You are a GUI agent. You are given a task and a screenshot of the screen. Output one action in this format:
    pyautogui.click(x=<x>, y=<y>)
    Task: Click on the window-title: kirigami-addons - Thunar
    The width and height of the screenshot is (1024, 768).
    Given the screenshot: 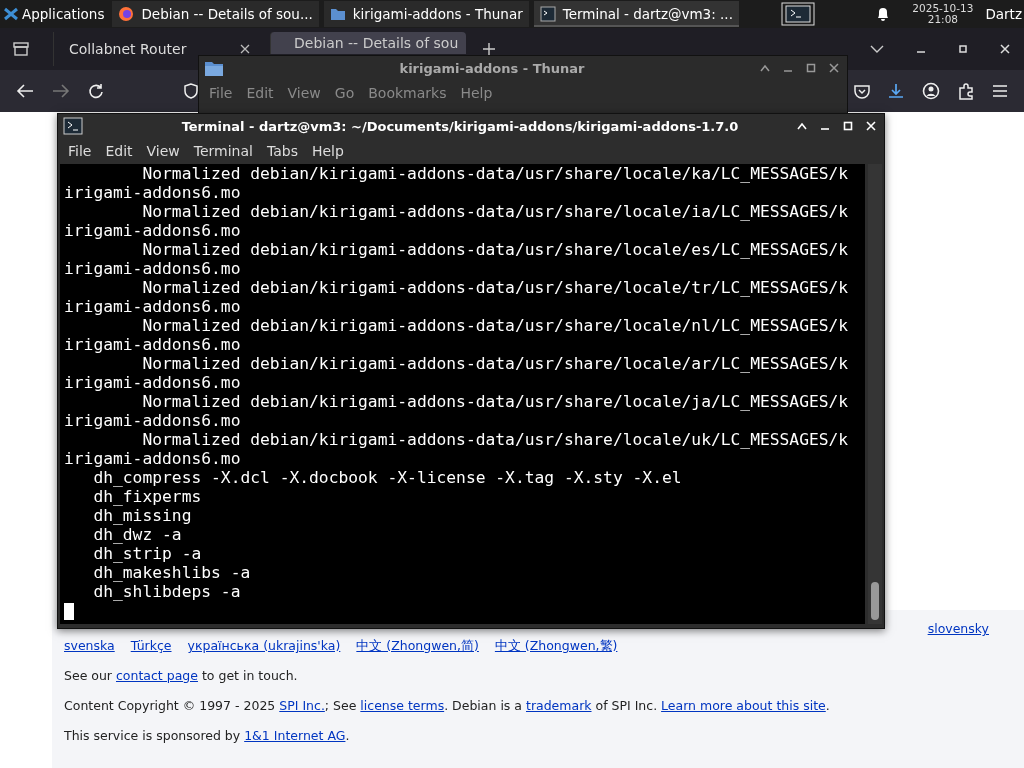 What is the action you would take?
    pyautogui.click(x=492, y=68)
    